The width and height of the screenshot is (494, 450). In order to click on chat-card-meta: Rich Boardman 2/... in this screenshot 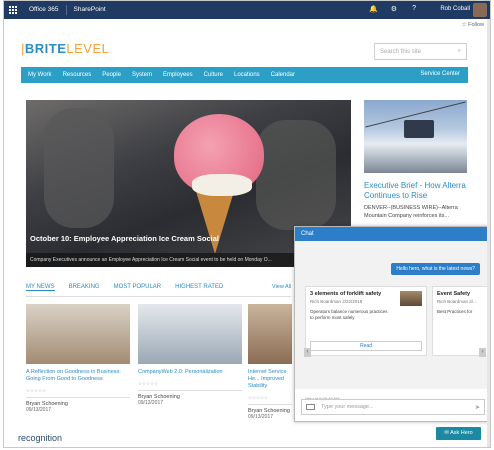, I will do `click(457, 301)`.